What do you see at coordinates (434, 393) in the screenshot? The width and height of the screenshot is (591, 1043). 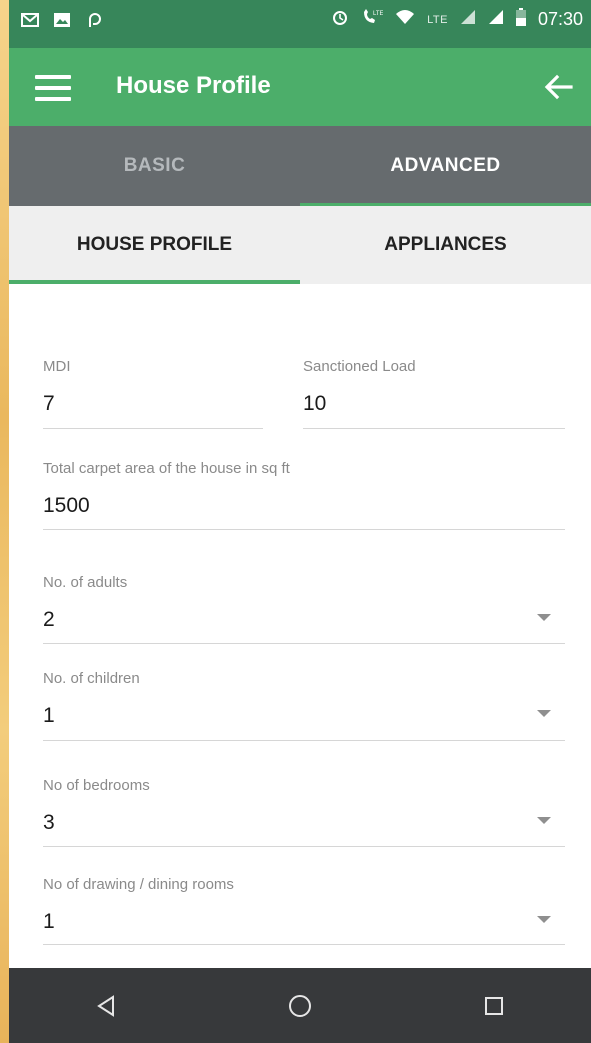 I see `sanctioned-load-field: Sanctioned Load 10` at bounding box center [434, 393].